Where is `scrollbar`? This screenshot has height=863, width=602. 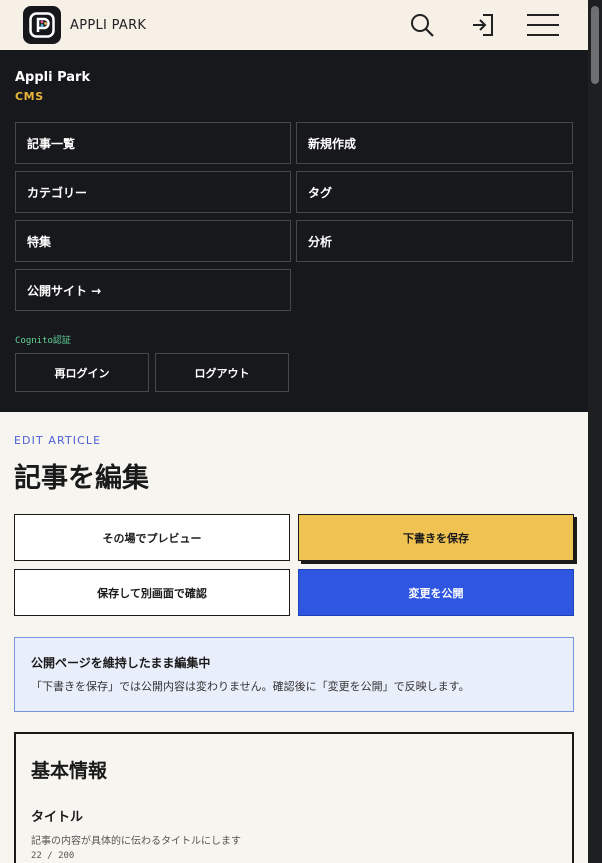 scrollbar is located at coordinates (595, 431).